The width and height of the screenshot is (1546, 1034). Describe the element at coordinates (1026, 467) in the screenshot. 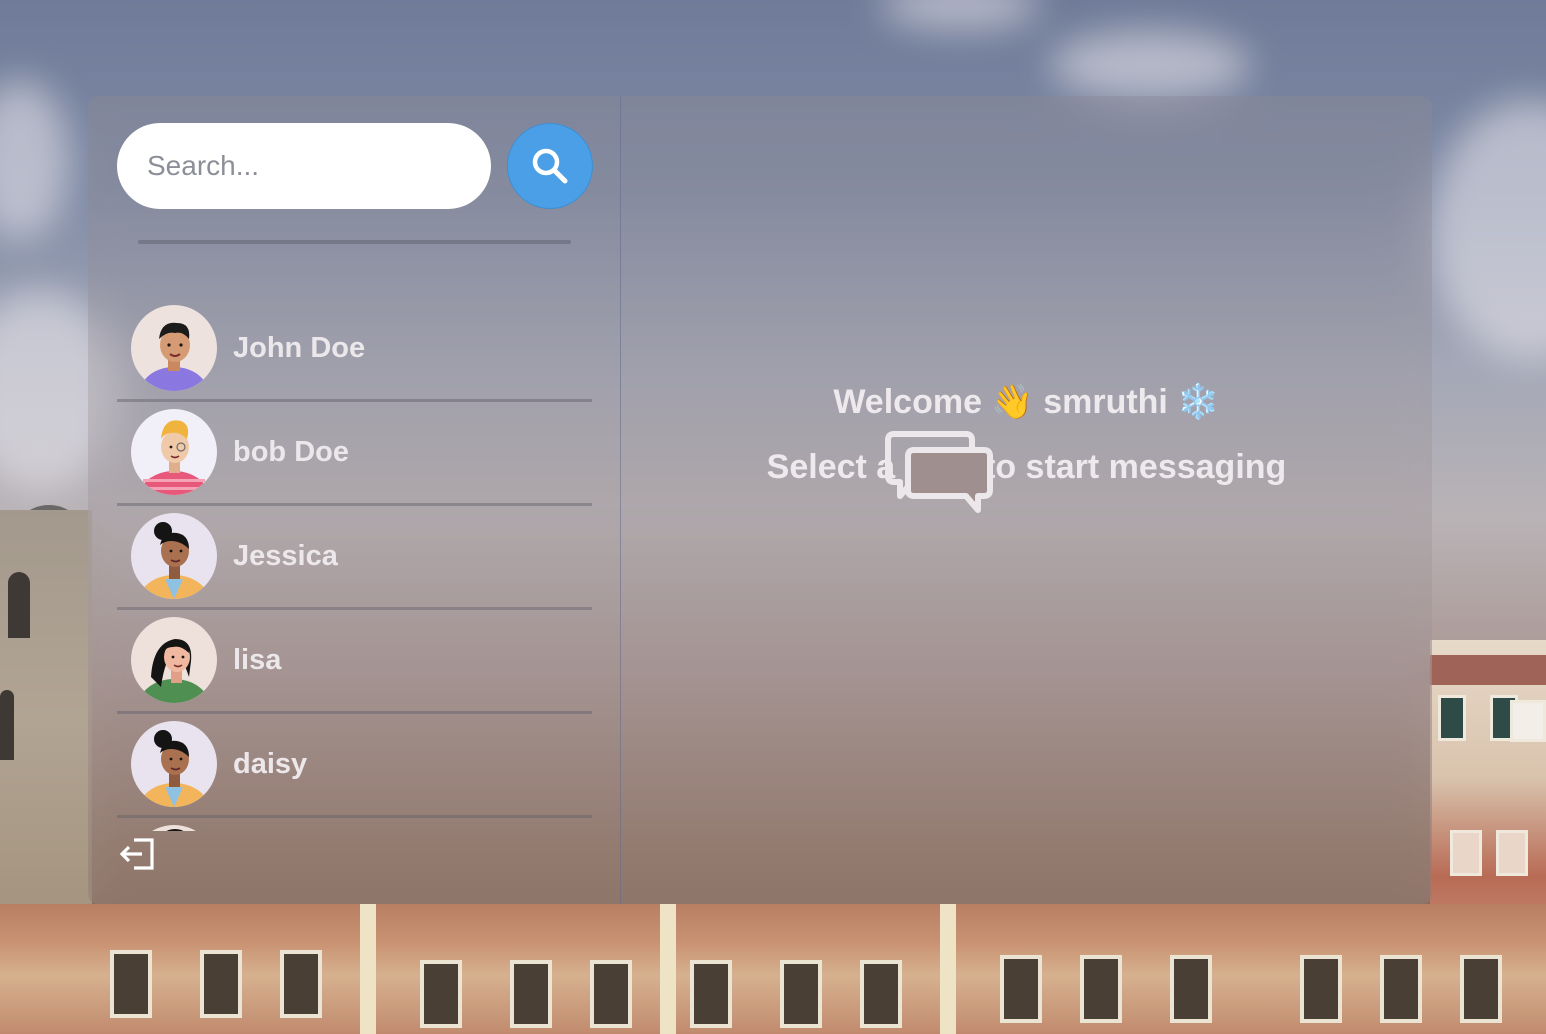

I see `select-chat-prompt: Select a chat to start messaging` at that location.